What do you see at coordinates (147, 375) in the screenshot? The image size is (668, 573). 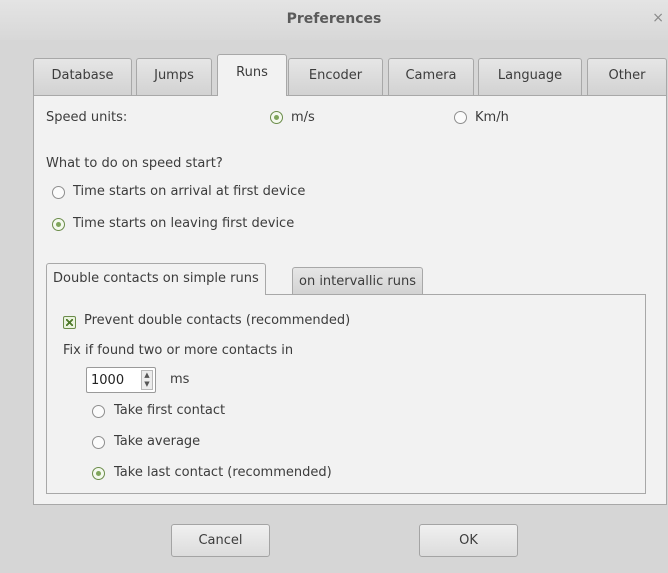 I see `spin-up-icon: ▲` at bounding box center [147, 375].